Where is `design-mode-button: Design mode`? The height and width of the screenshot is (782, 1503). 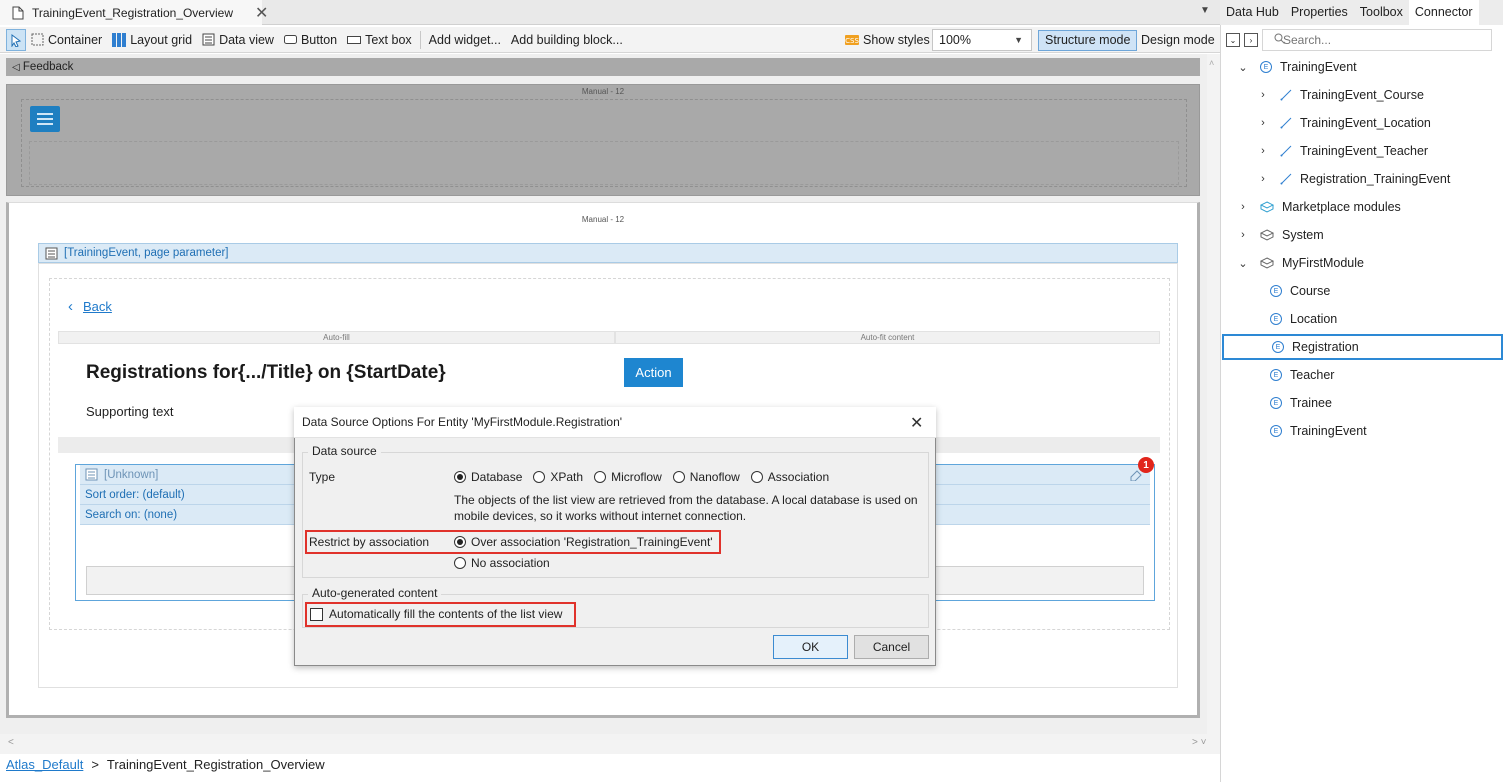
design-mode-button: Design mode is located at coordinates (1178, 40).